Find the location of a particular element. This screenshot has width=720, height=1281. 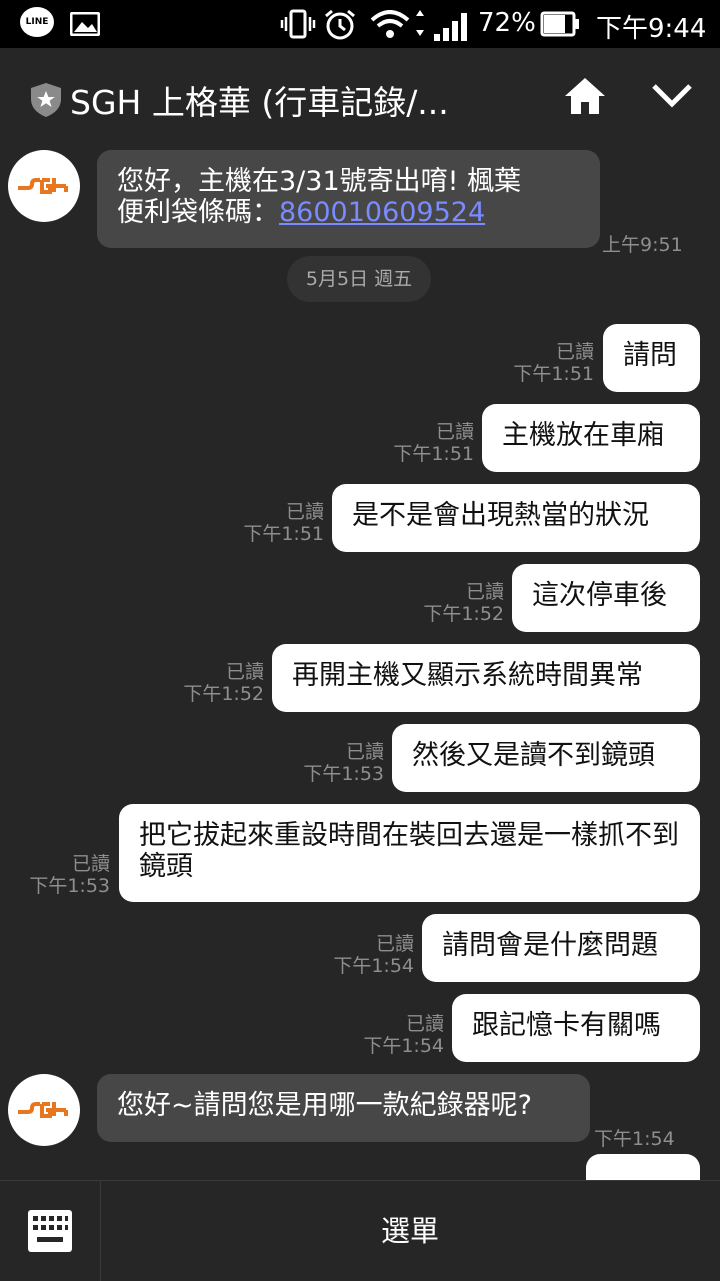

outgoing-message: 這次停車後 is located at coordinates (606, 598).